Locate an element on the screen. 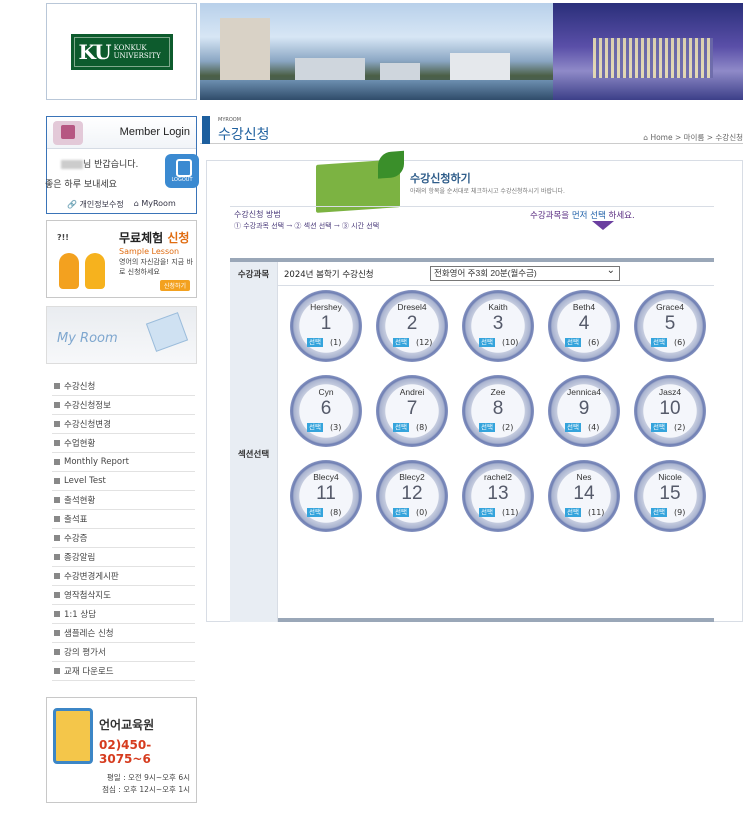 The width and height of the screenshot is (743, 823). tutor-name: Zee is located at coordinates (498, 392).